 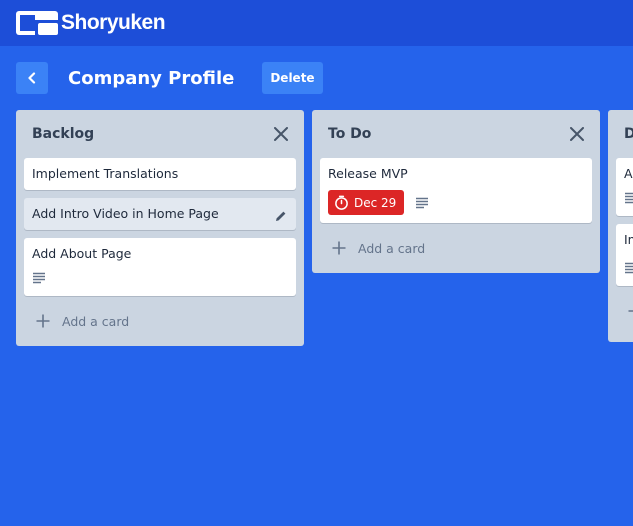 I want to click on list-title: D, so click(x=628, y=134).